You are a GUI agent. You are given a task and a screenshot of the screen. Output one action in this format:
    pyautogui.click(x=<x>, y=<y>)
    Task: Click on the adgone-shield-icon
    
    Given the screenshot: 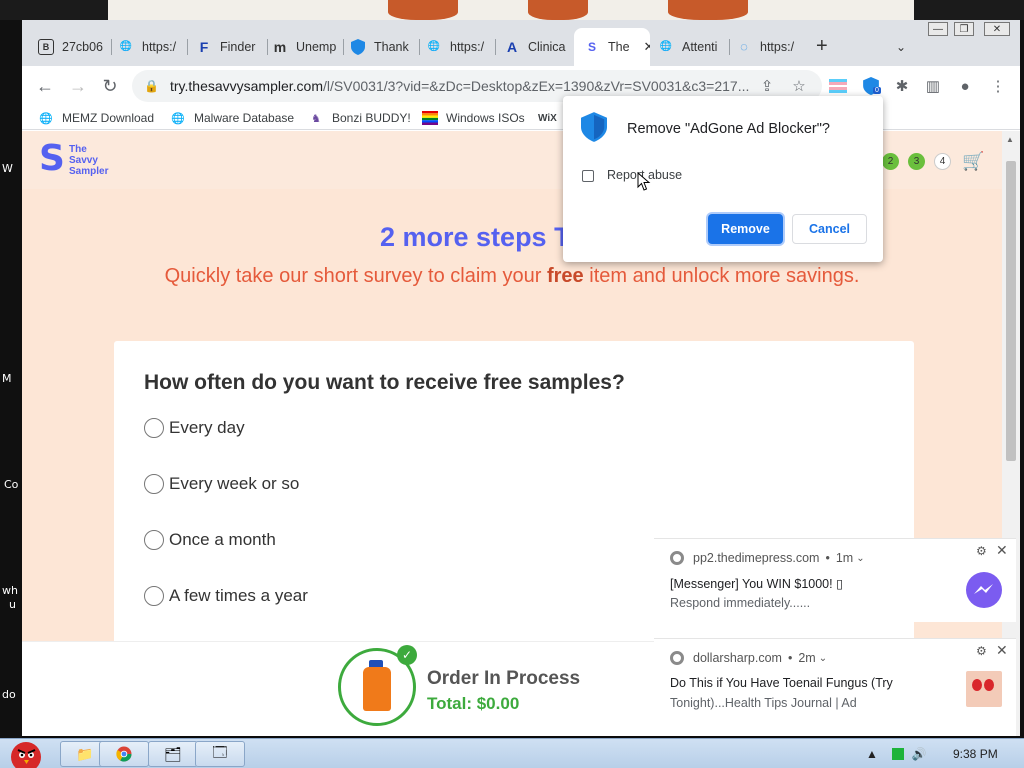 What is the action you would take?
    pyautogui.click(x=594, y=127)
    